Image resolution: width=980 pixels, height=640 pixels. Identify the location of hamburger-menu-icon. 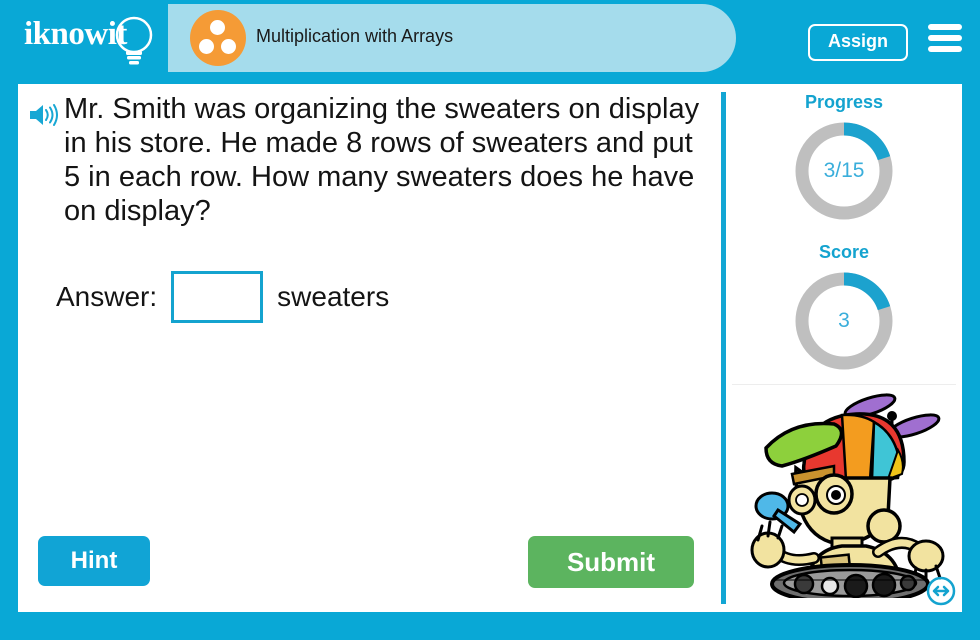
(945, 38).